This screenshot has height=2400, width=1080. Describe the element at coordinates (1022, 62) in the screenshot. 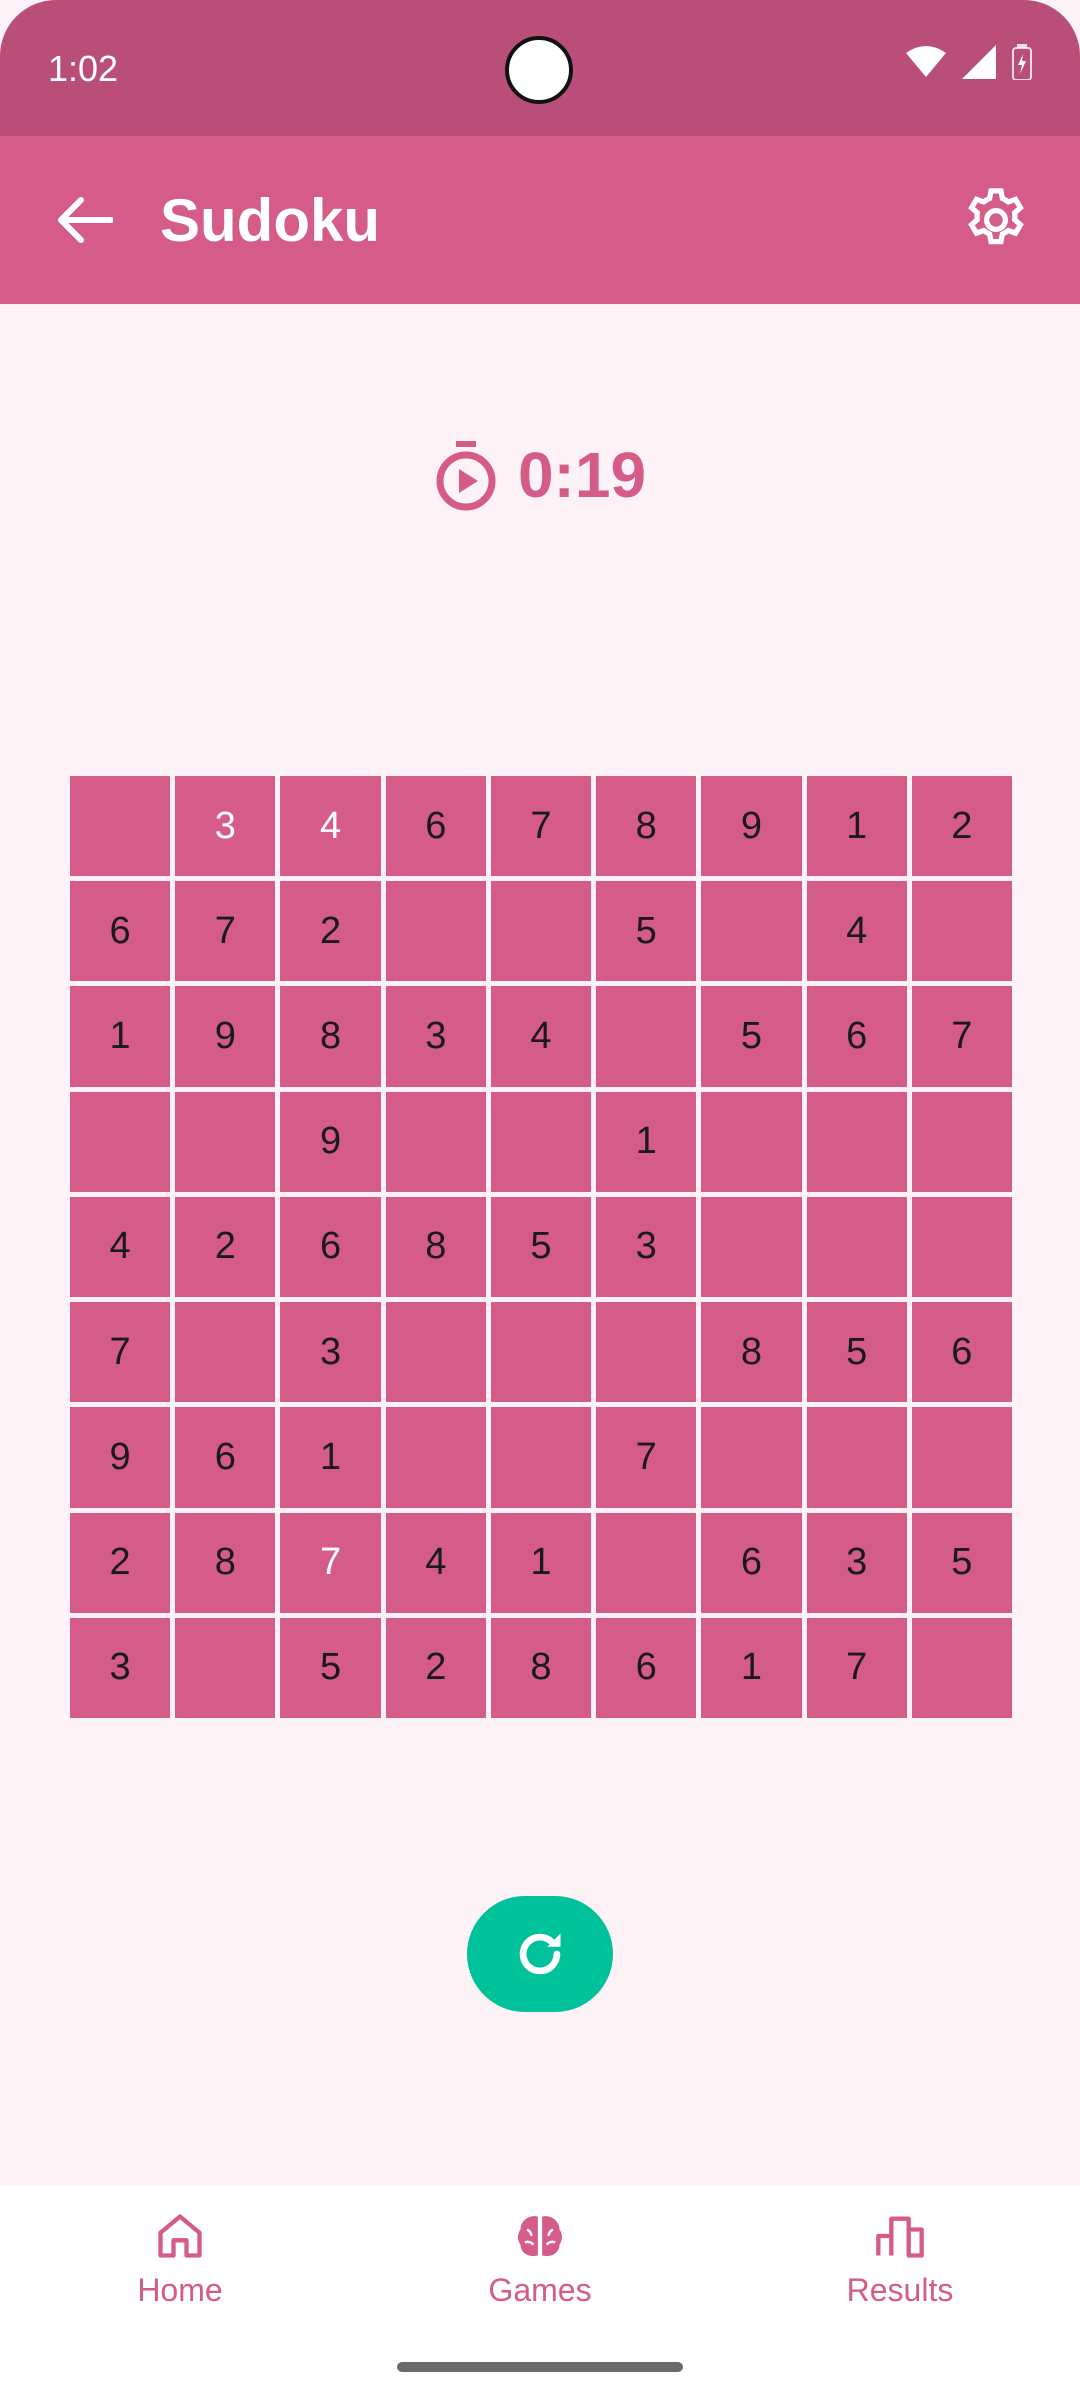

I see `battery-icon` at that location.